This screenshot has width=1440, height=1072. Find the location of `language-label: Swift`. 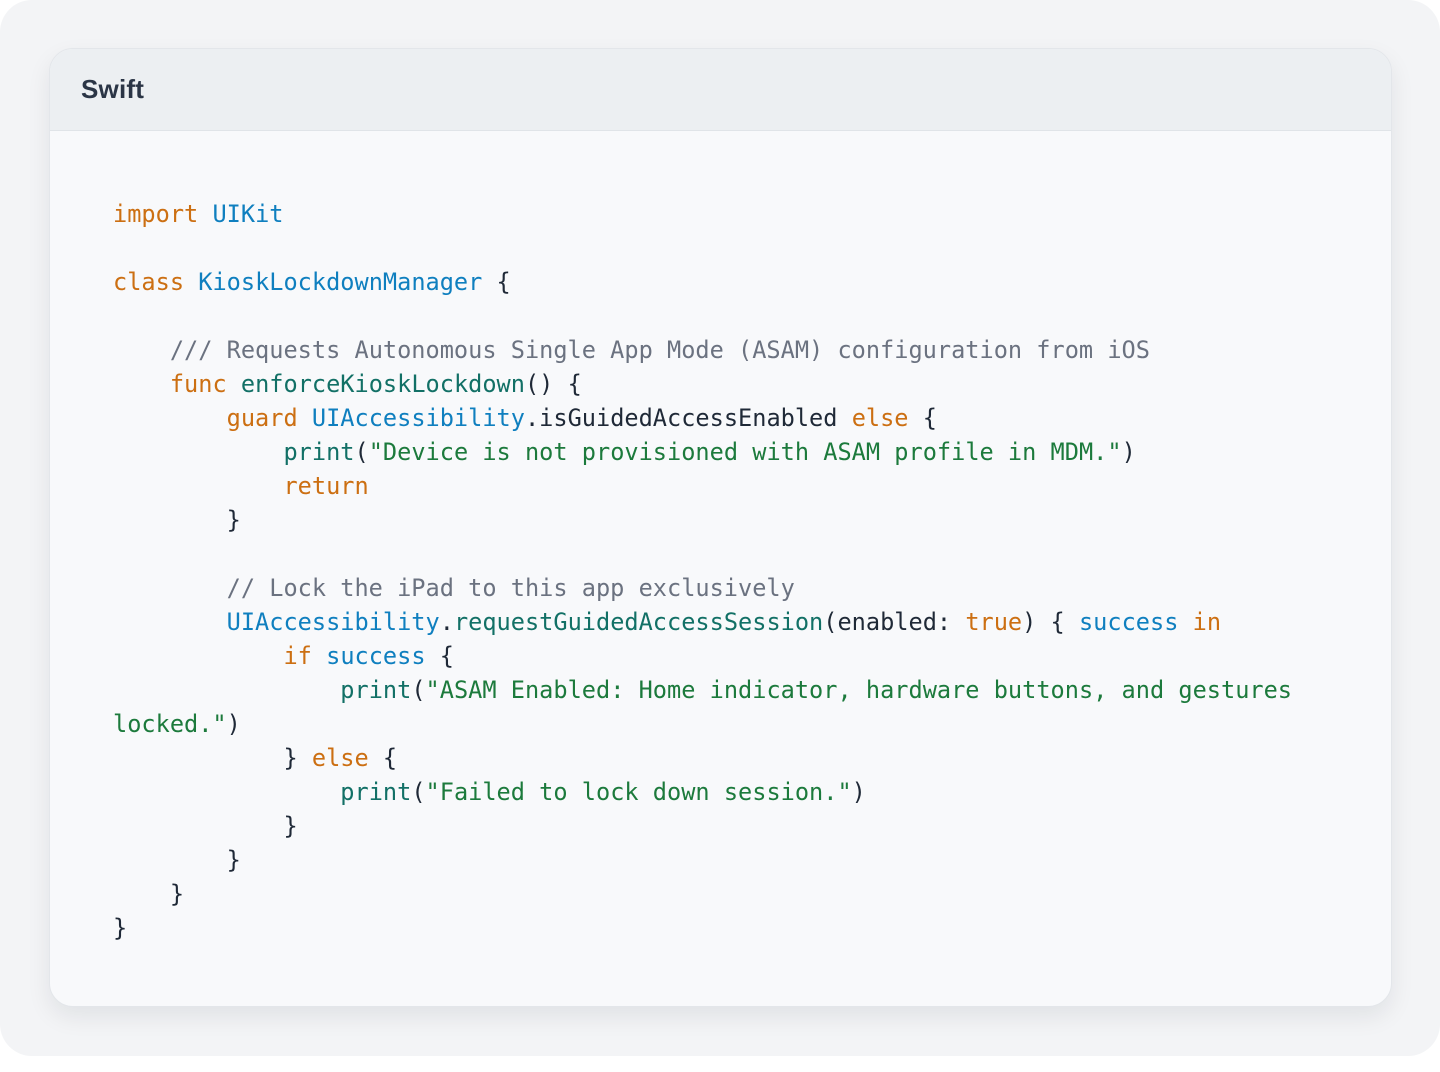

language-label: Swift is located at coordinates (113, 89).